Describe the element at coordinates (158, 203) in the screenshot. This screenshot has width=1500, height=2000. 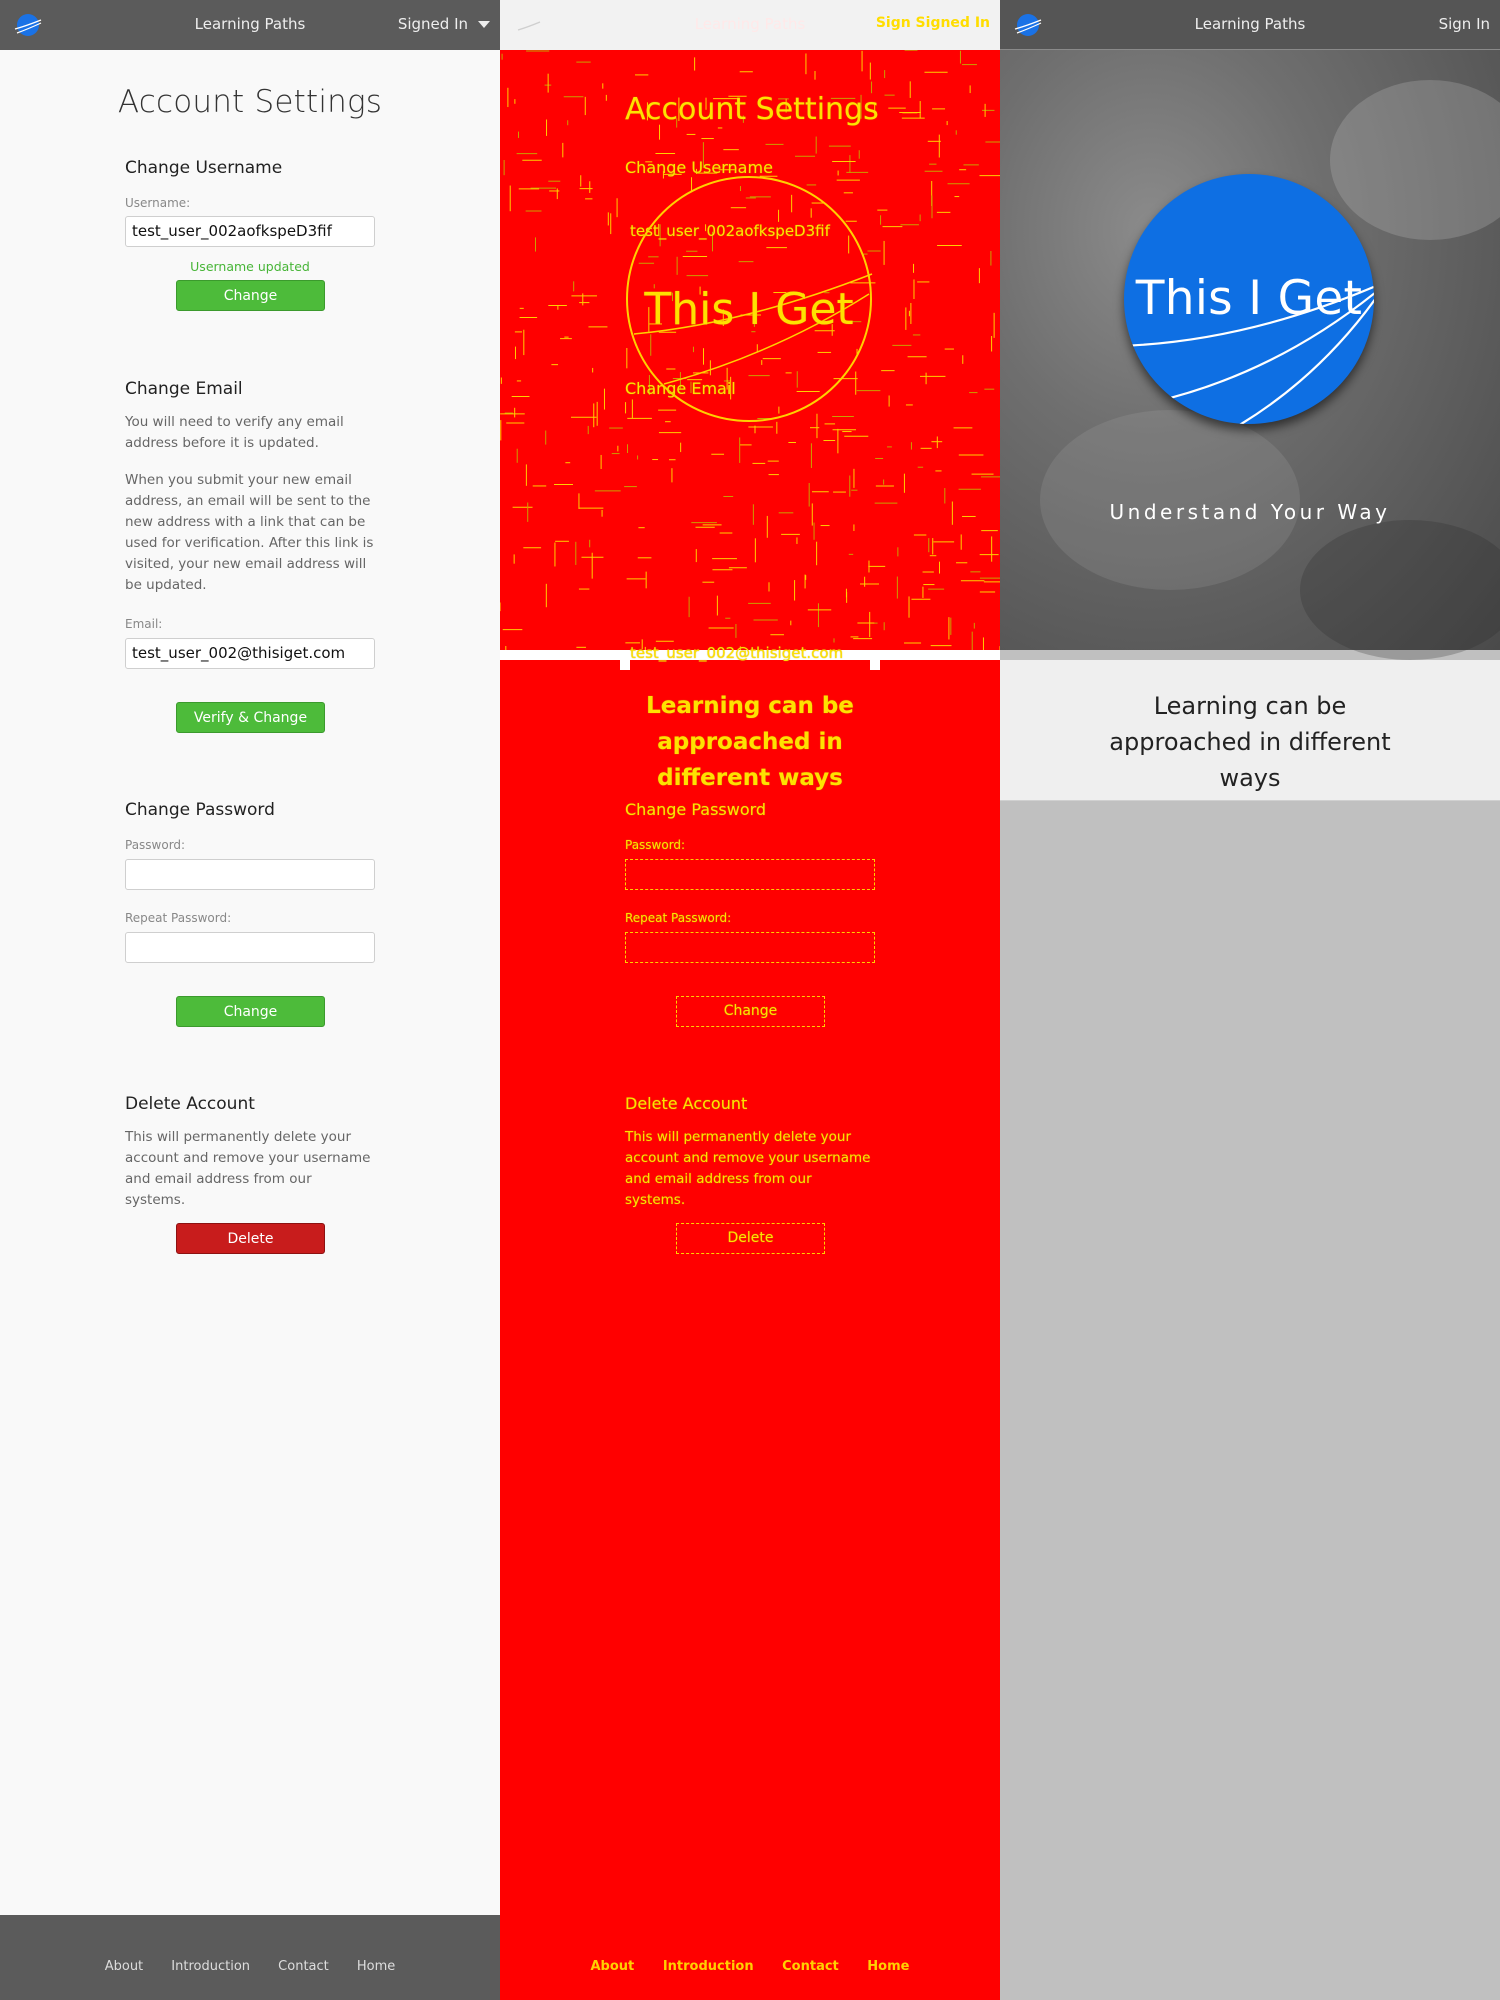
I see `username-label: Username:` at that location.